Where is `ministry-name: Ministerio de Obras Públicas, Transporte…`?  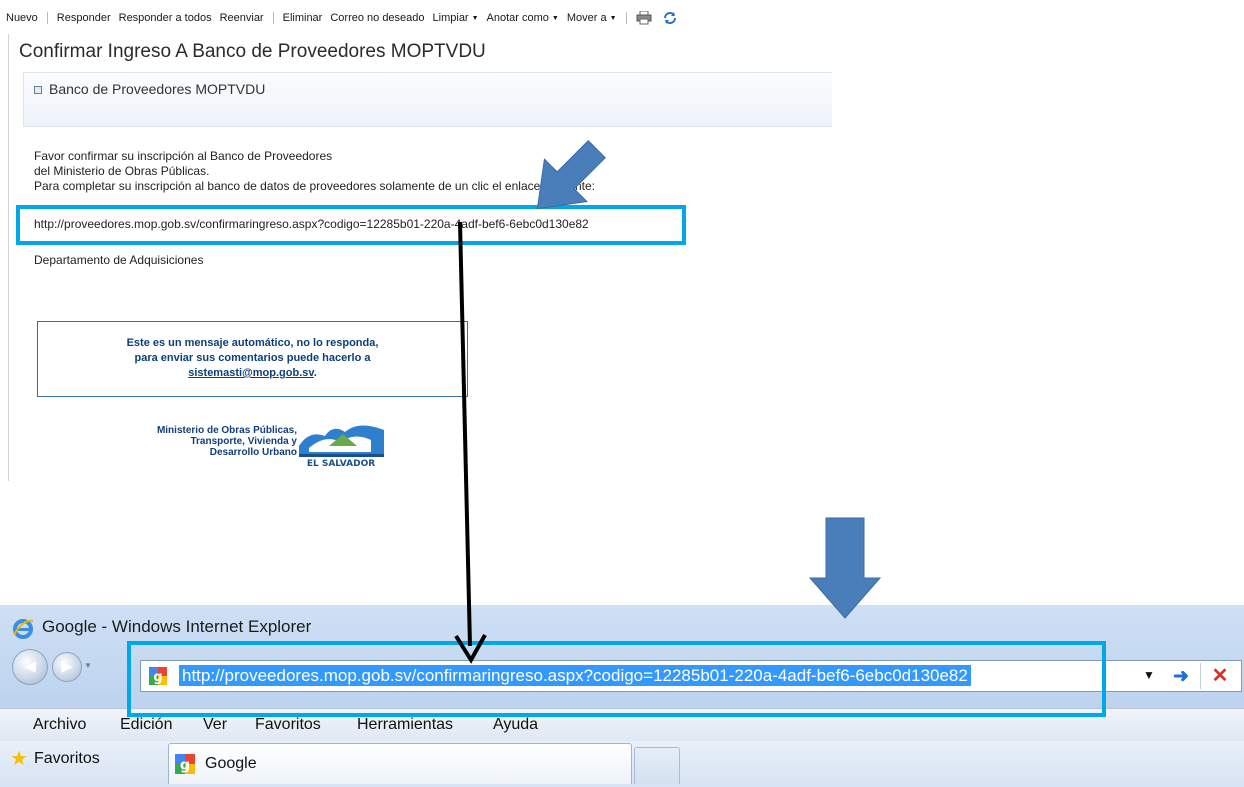
ministry-name: Ministerio de Obras Públicas, Transporte… is located at coordinates (202, 441).